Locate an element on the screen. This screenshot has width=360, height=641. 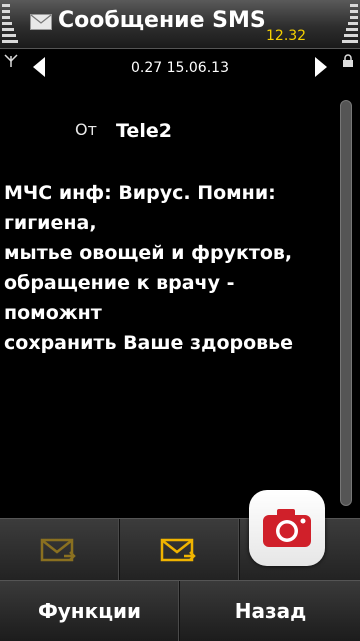
forward-button is located at coordinates (180, 550).